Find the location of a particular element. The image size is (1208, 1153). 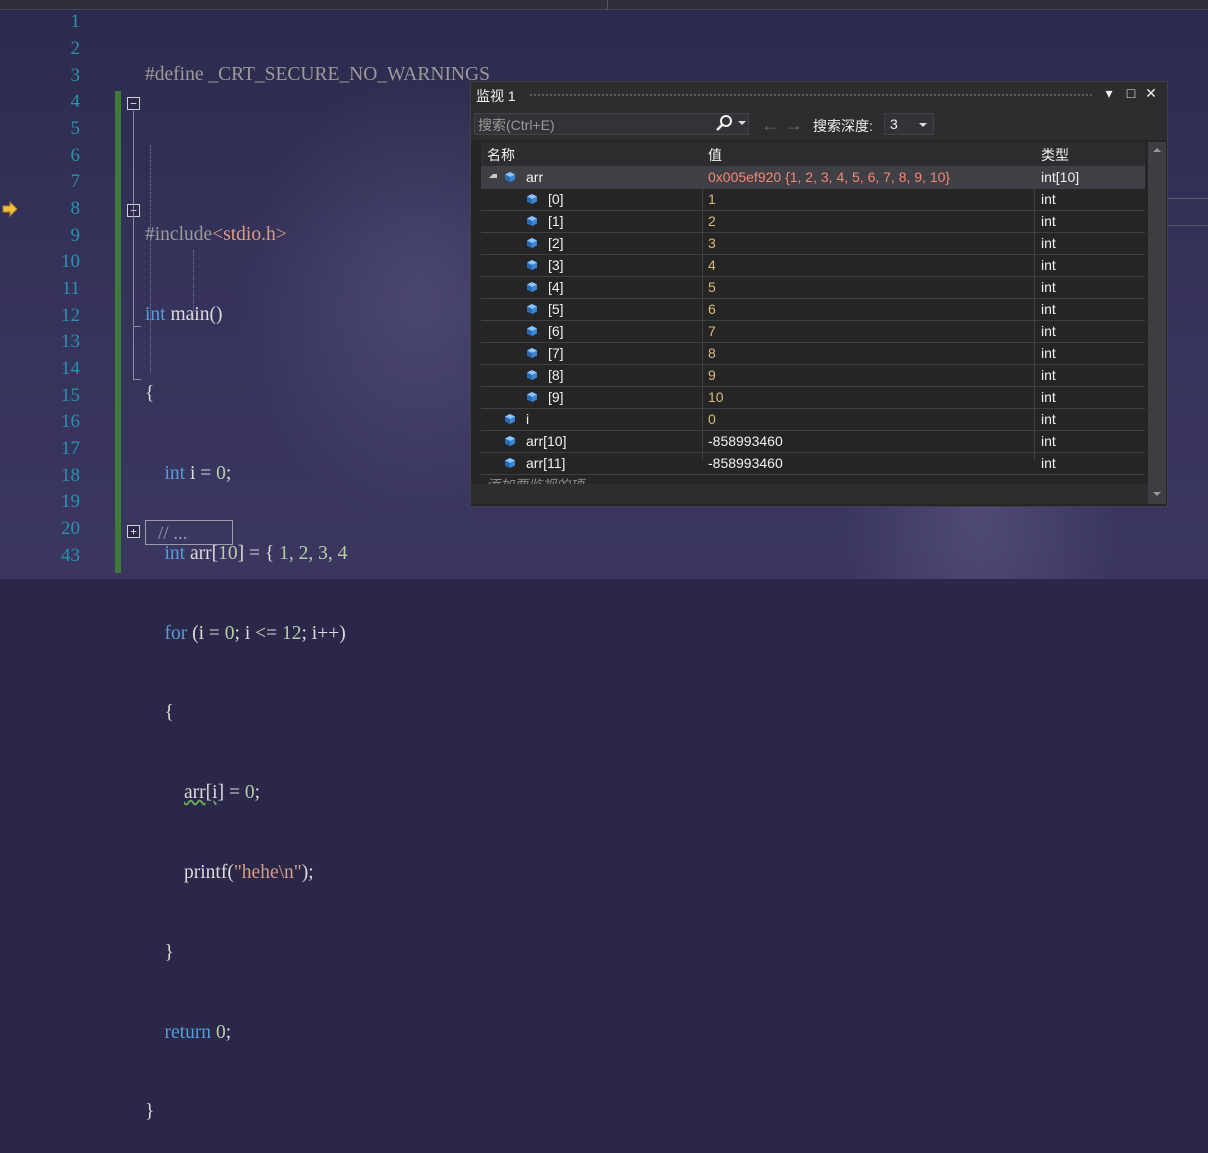

watch-toolbar: 搜索(Ctrl+E) ← → 搜索深度: 3 is located at coordinates (819, 123).